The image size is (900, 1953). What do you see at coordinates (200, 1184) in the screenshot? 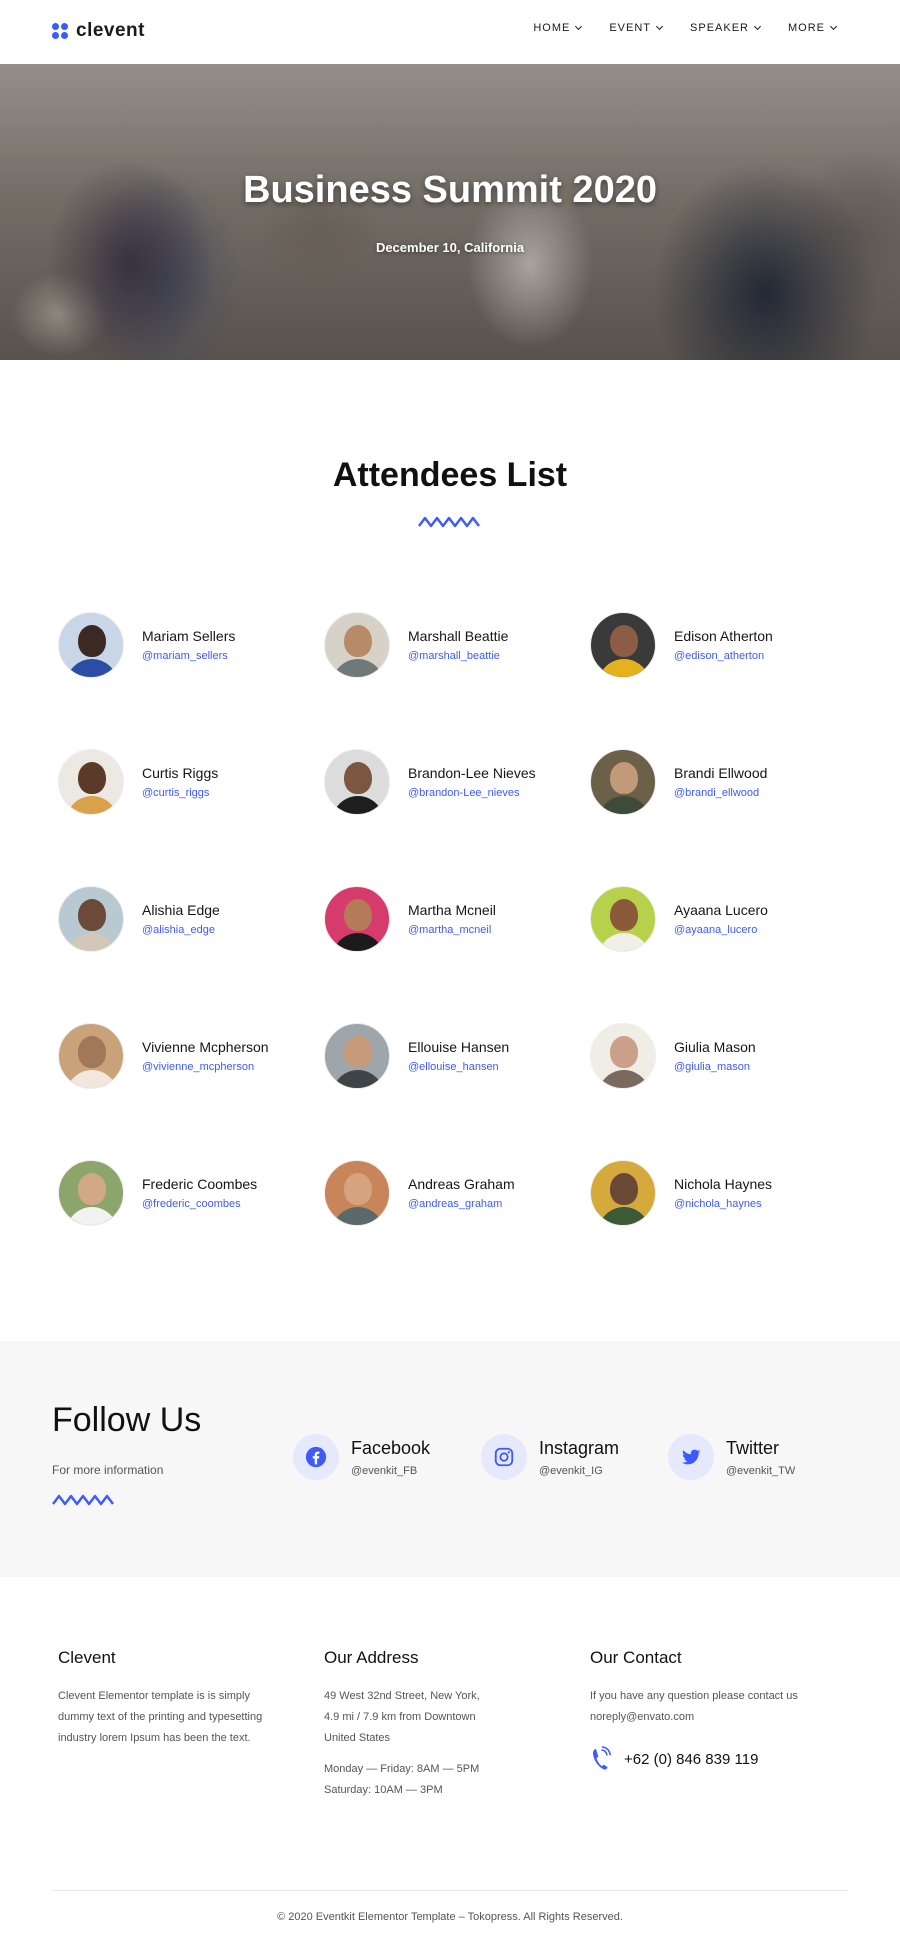
I see `attendee-name: Frederic Coombes` at bounding box center [200, 1184].